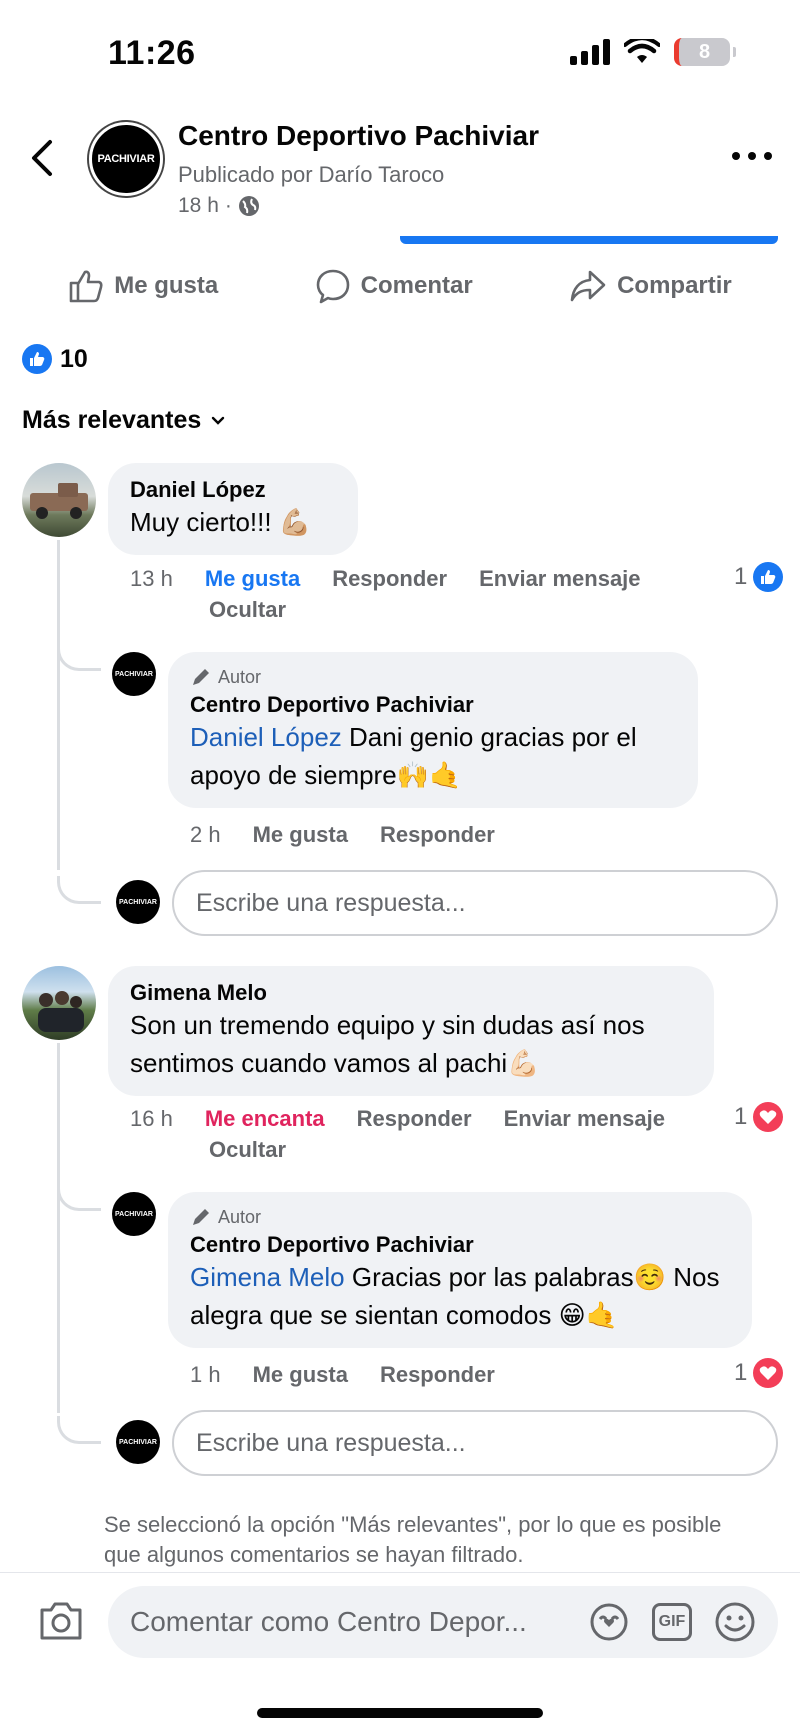 The width and height of the screenshot is (800, 1733). What do you see at coordinates (609, 1622) in the screenshot?
I see `avatar-sticker-icon` at bounding box center [609, 1622].